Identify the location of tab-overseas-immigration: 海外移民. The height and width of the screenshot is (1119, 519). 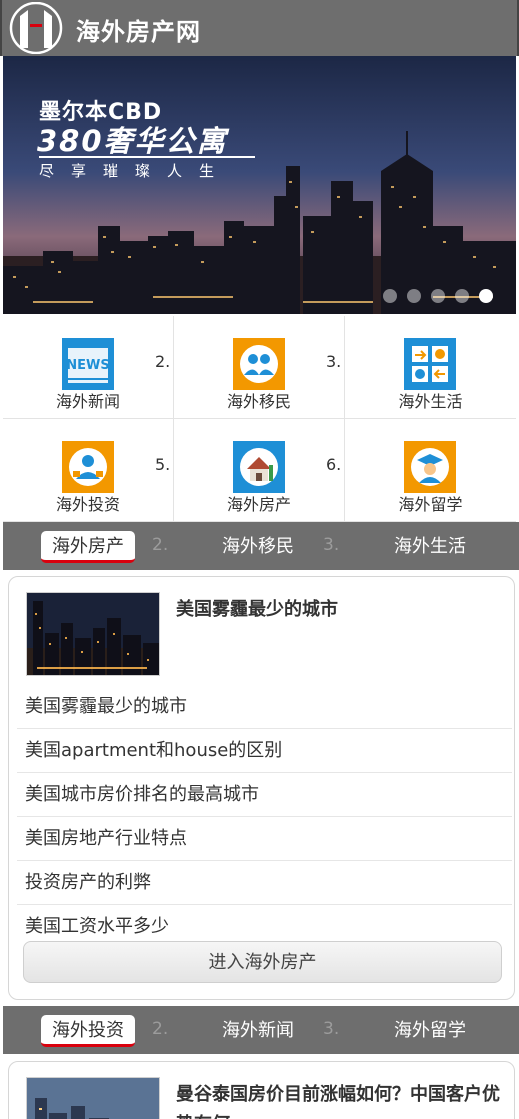
(258, 547).